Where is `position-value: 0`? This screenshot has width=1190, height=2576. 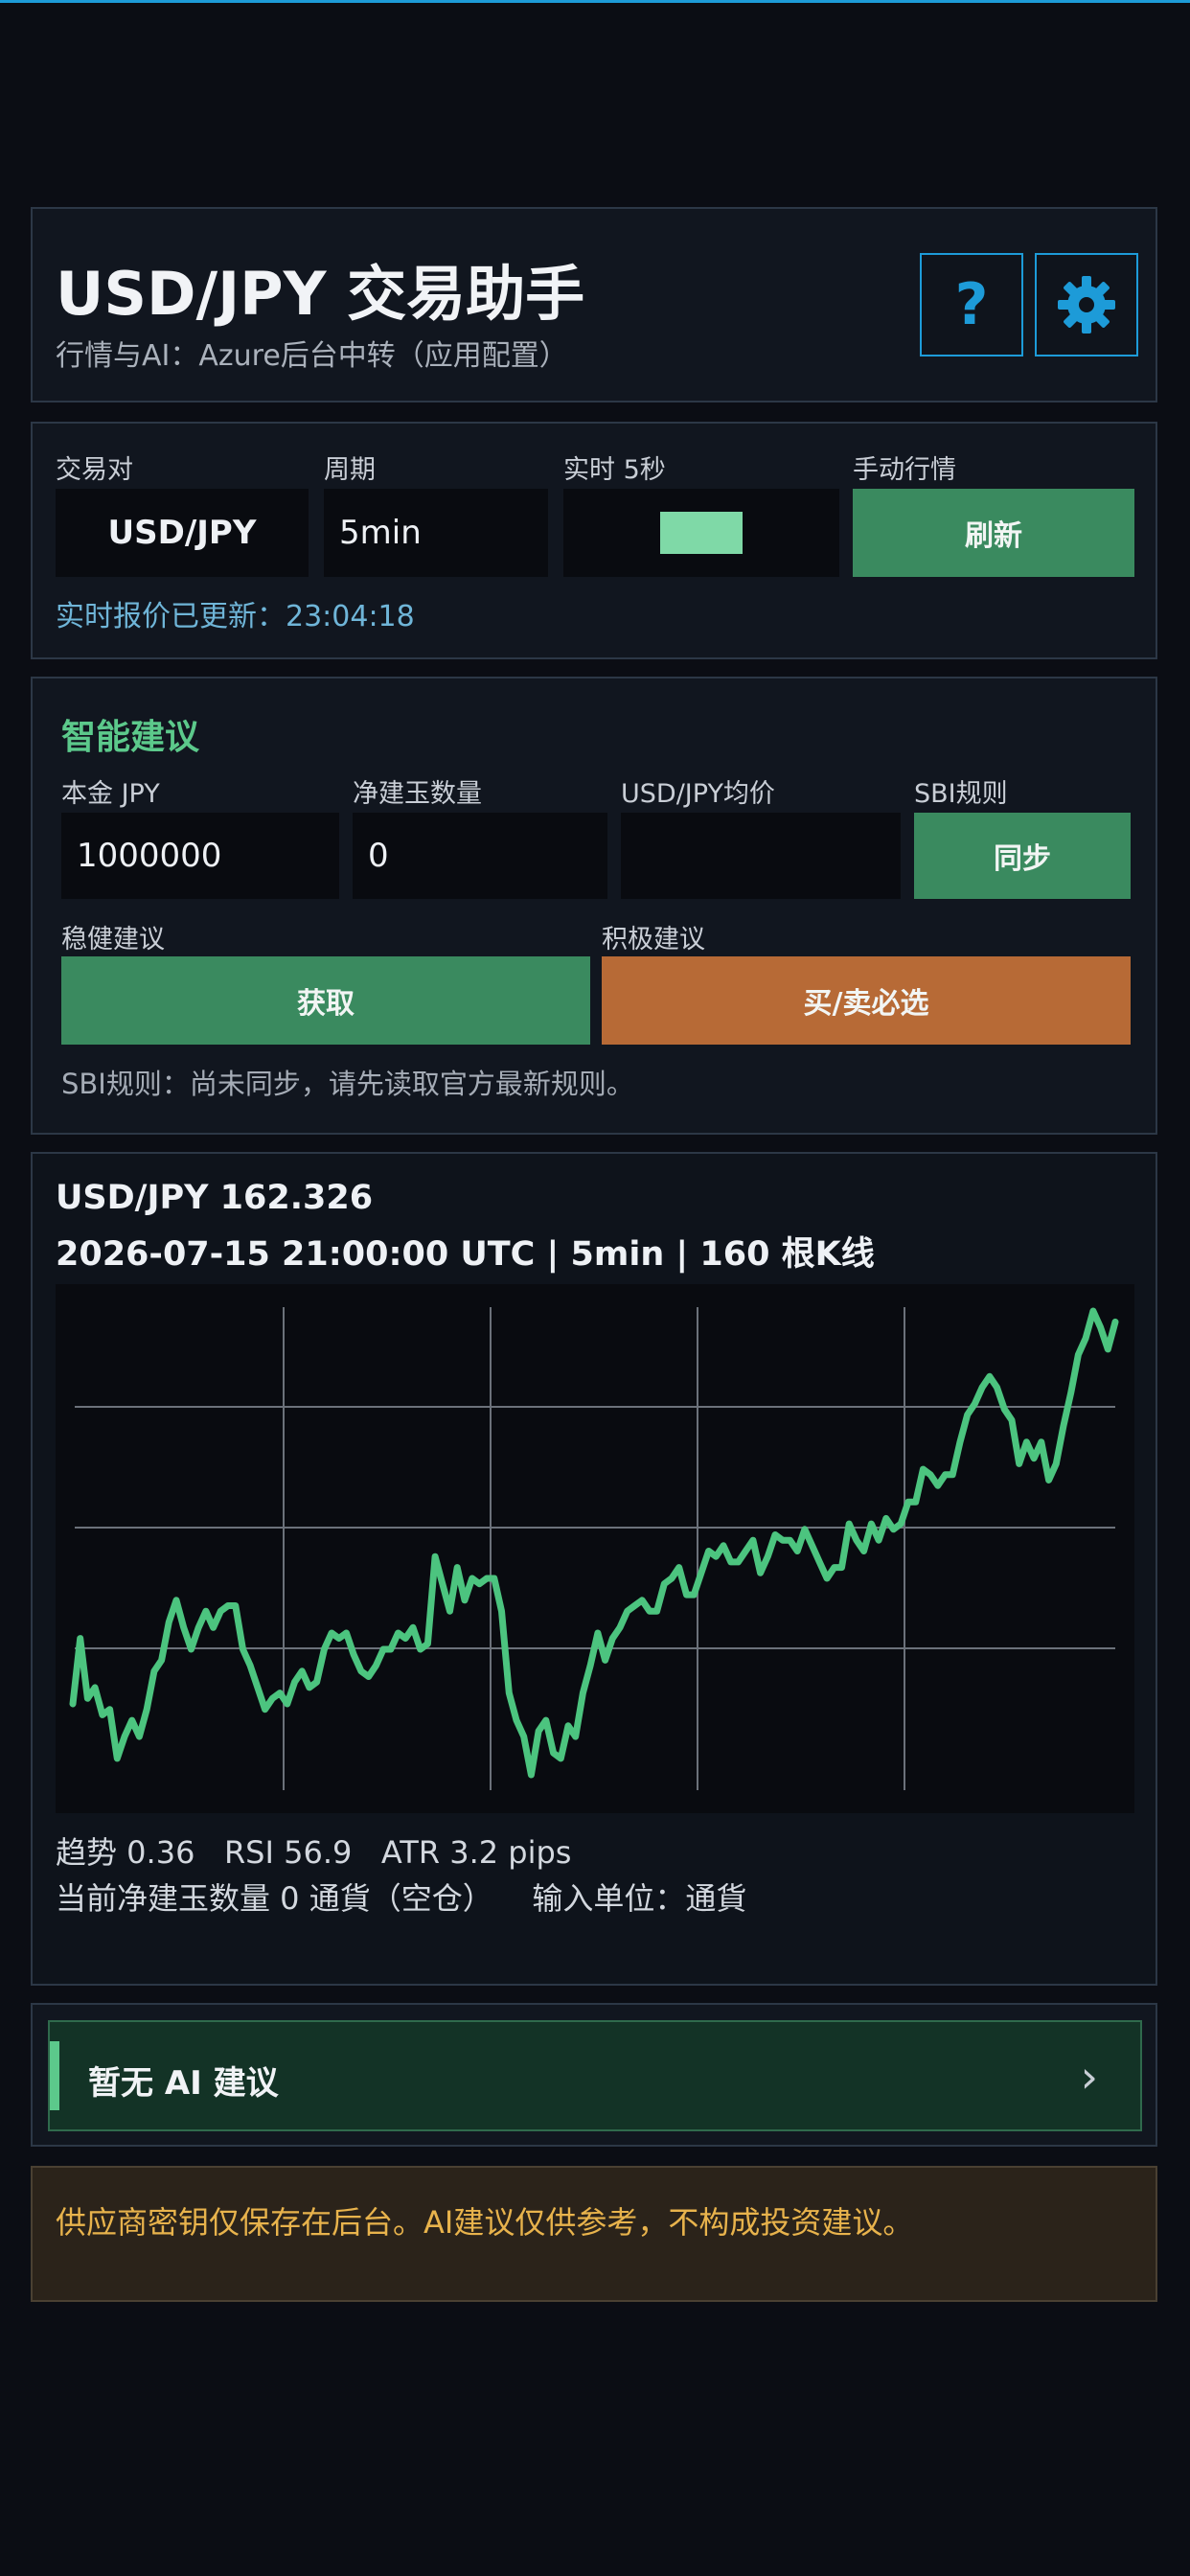
position-value: 0 is located at coordinates (379, 856).